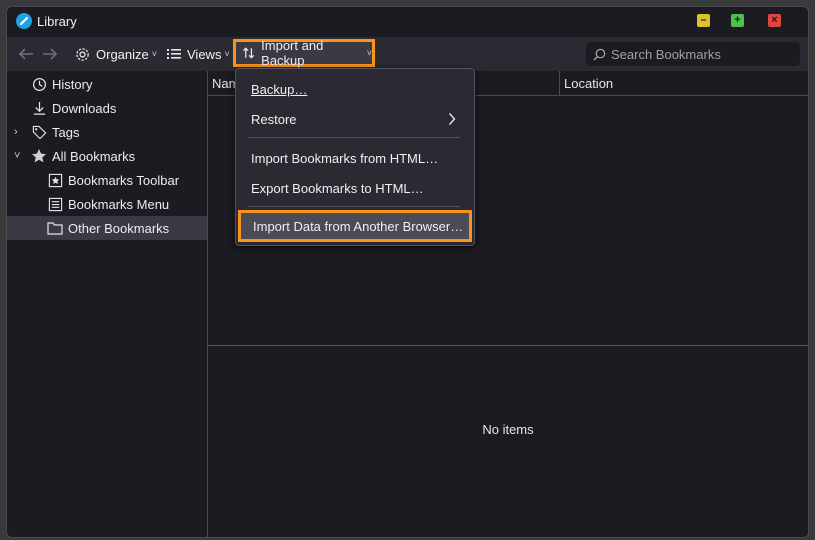 The width and height of the screenshot is (815, 540). I want to click on maximize-button: +, so click(737, 20).